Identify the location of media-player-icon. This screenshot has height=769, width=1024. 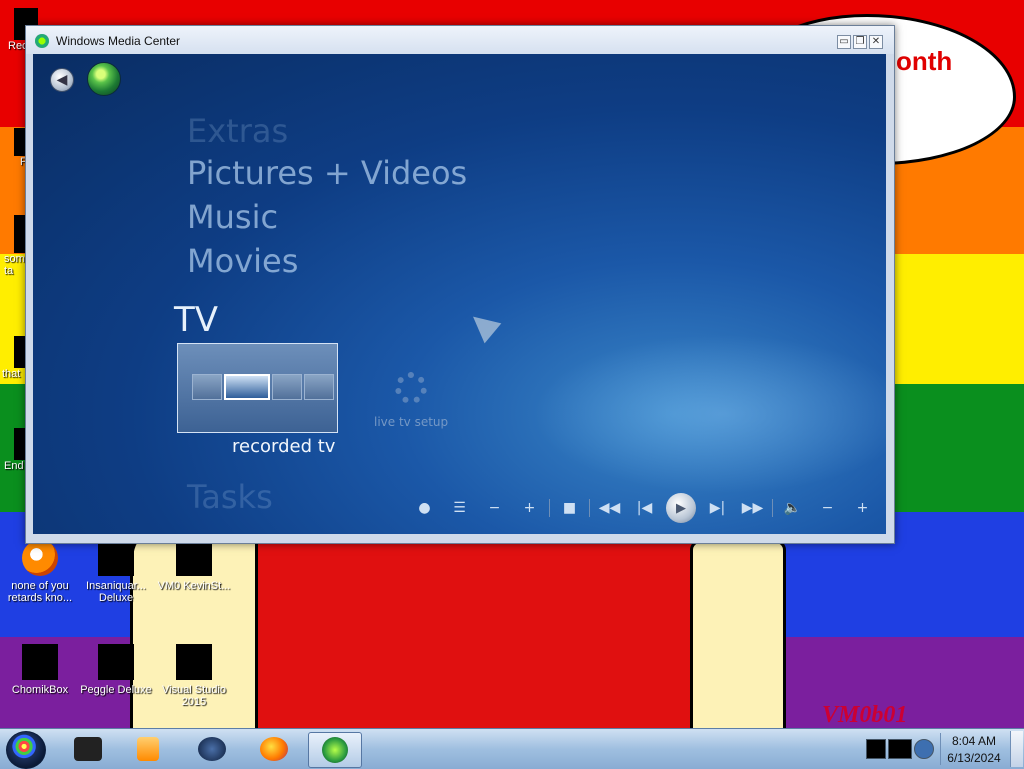
(148, 749).